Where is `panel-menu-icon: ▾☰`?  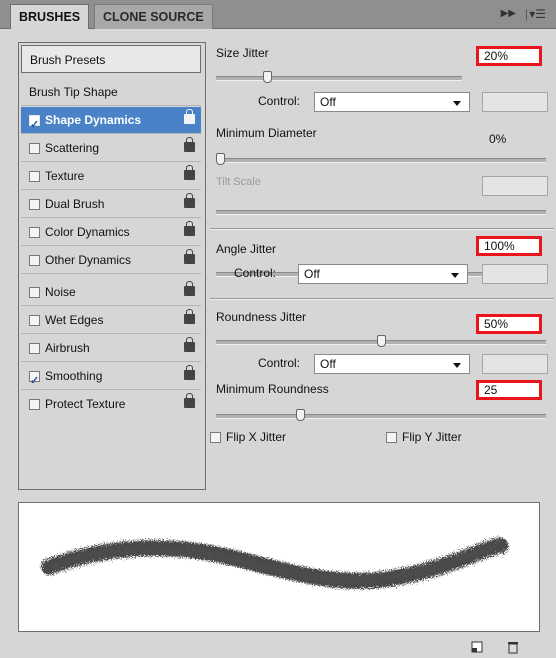 panel-menu-icon: ▾☰ is located at coordinates (537, 14).